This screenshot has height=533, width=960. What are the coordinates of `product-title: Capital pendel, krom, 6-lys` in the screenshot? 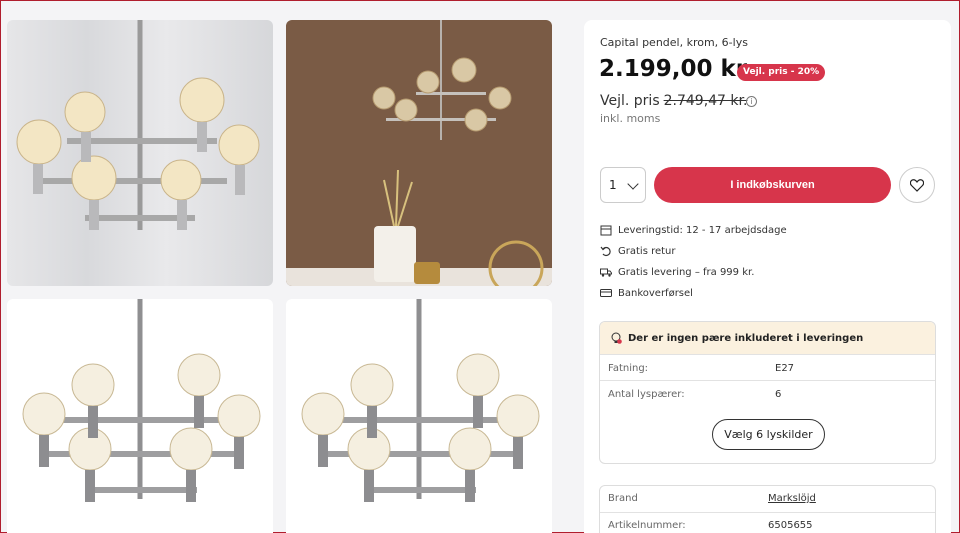 It's located at (674, 42).